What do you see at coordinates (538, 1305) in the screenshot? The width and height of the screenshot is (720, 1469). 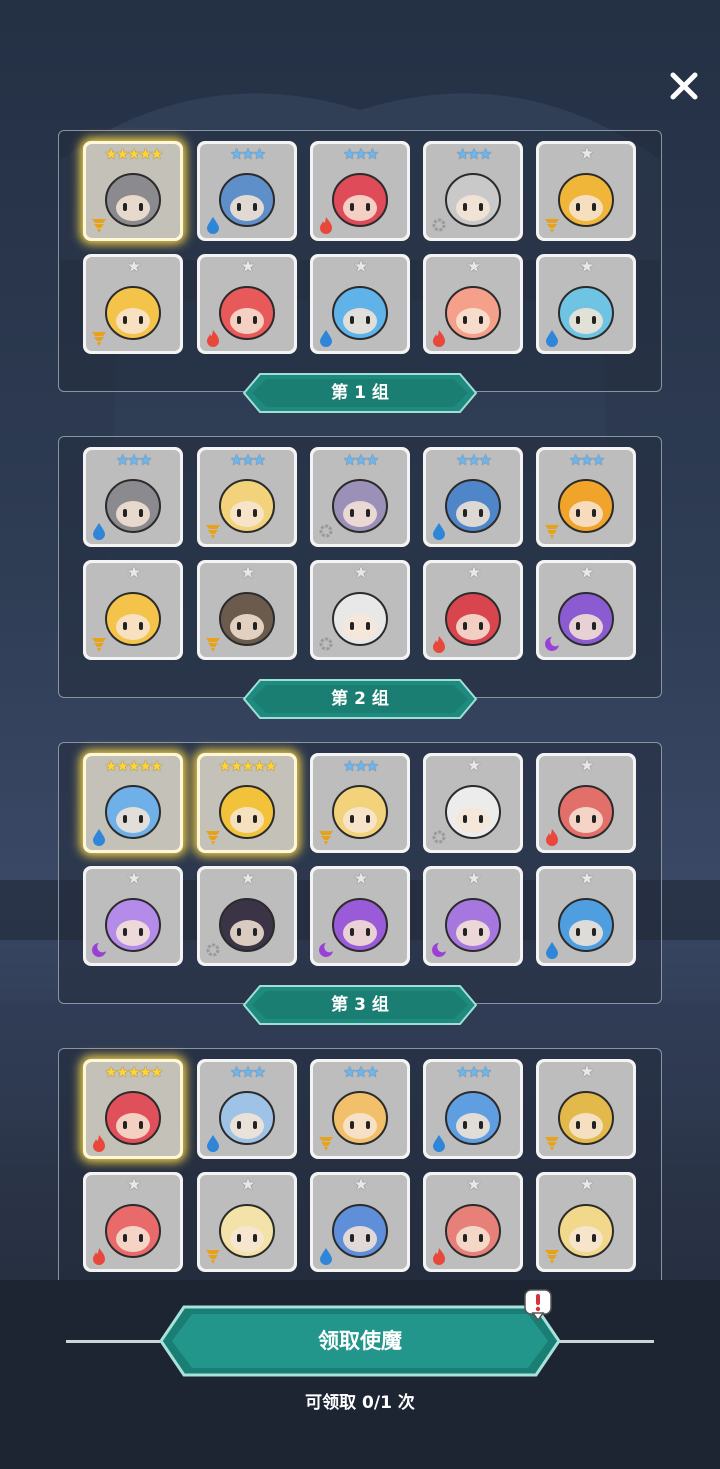 I see `notice-badge-icon` at bounding box center [538, 1305].